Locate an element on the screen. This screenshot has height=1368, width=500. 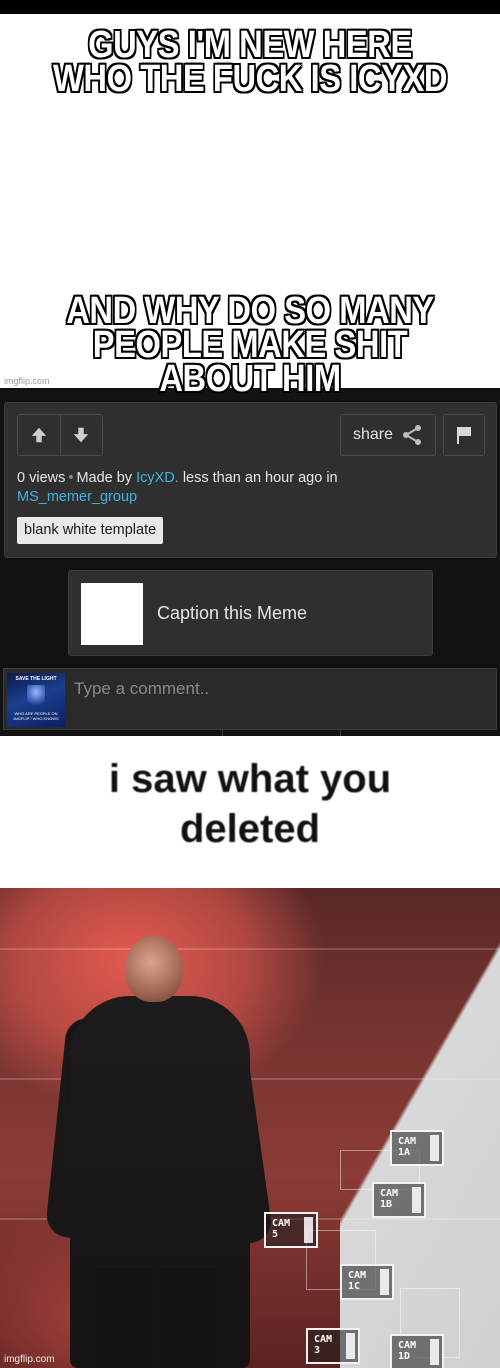
flag-button is located at coordinates (464, 435).